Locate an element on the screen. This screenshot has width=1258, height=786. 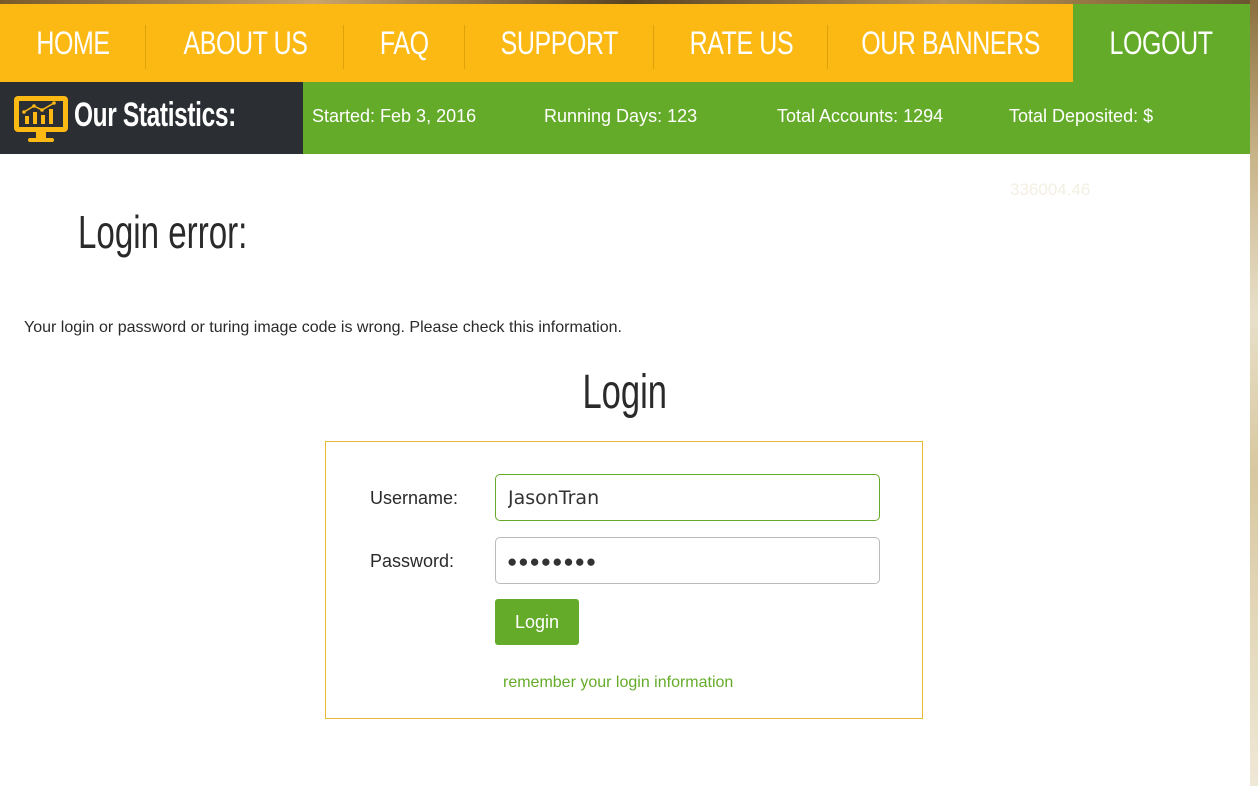
monitor-chart-icon is located at coordinates (41, 119).